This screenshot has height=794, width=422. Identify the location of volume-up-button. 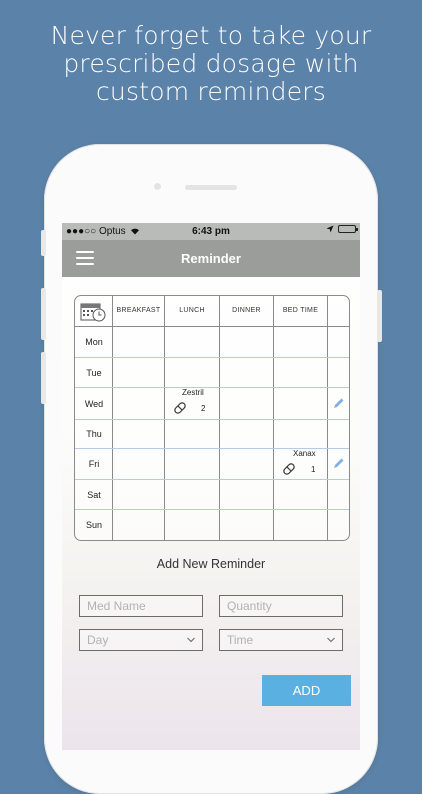
(43, 314).